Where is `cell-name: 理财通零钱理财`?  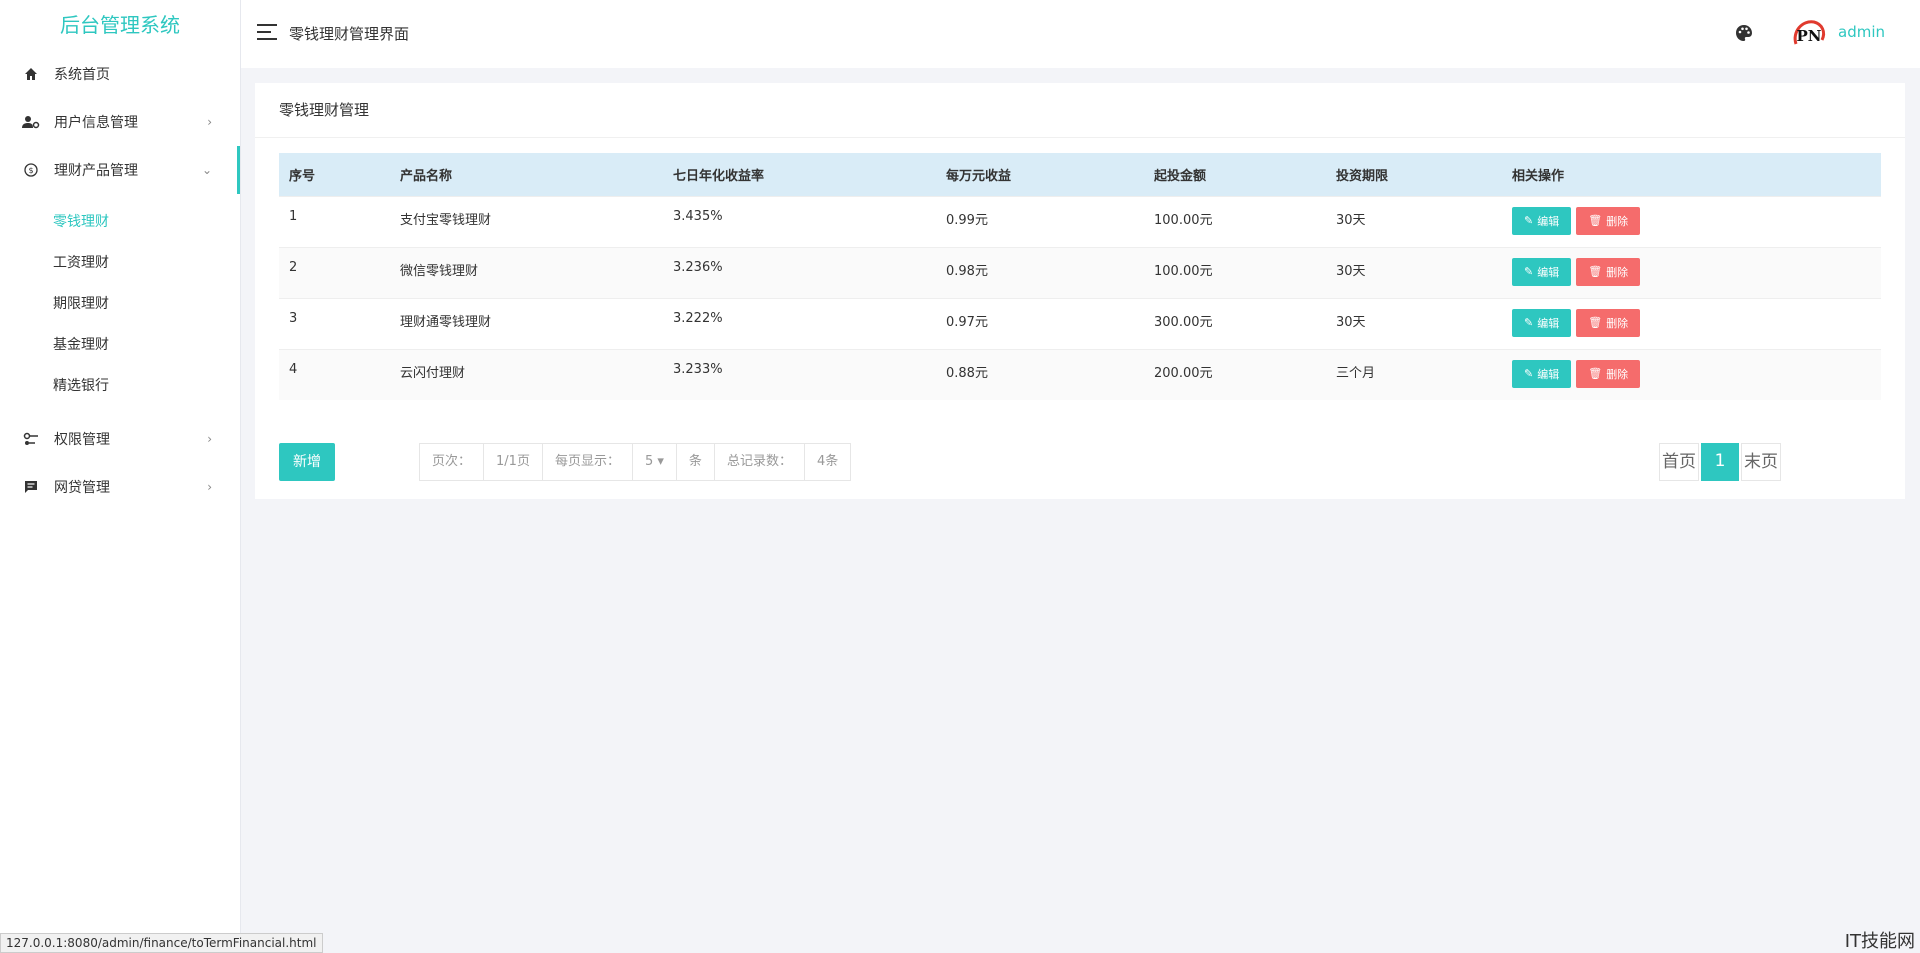
cell-name: 理财通零钱理财 is located at coordinates (526, 323).